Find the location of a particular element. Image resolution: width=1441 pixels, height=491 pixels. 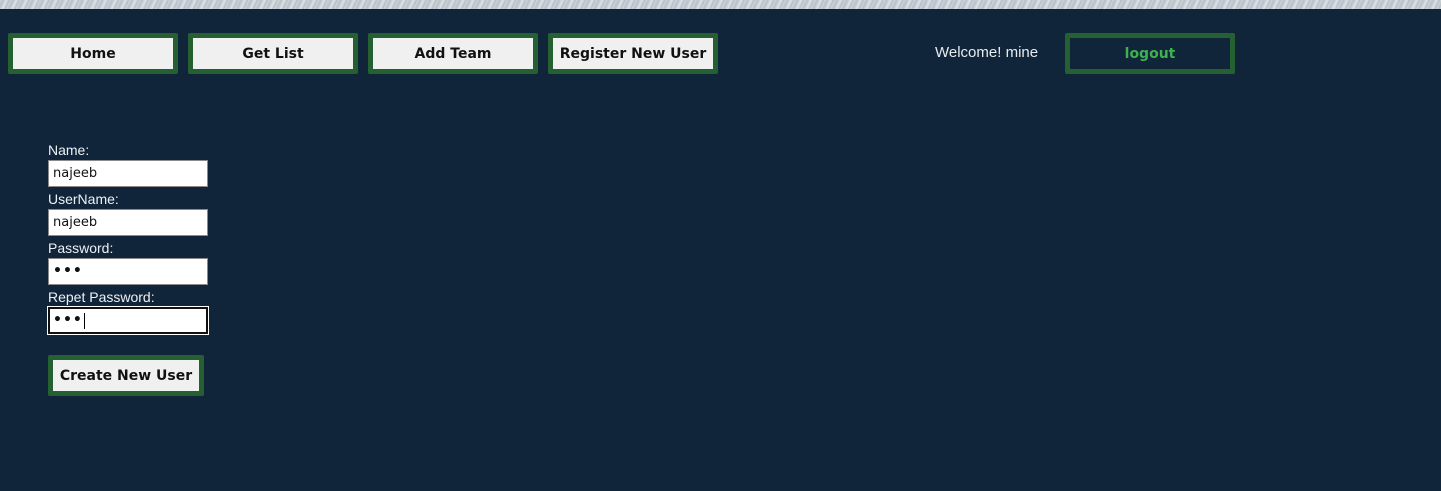

name-label: Name: is located at coordinates (69, 150).